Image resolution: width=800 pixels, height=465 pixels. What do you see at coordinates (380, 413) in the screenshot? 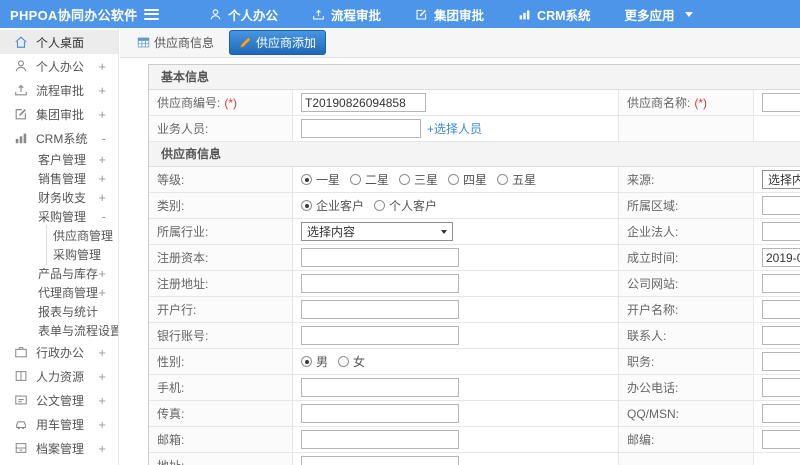
I see `fax-input` at bounding box center [380, 413].